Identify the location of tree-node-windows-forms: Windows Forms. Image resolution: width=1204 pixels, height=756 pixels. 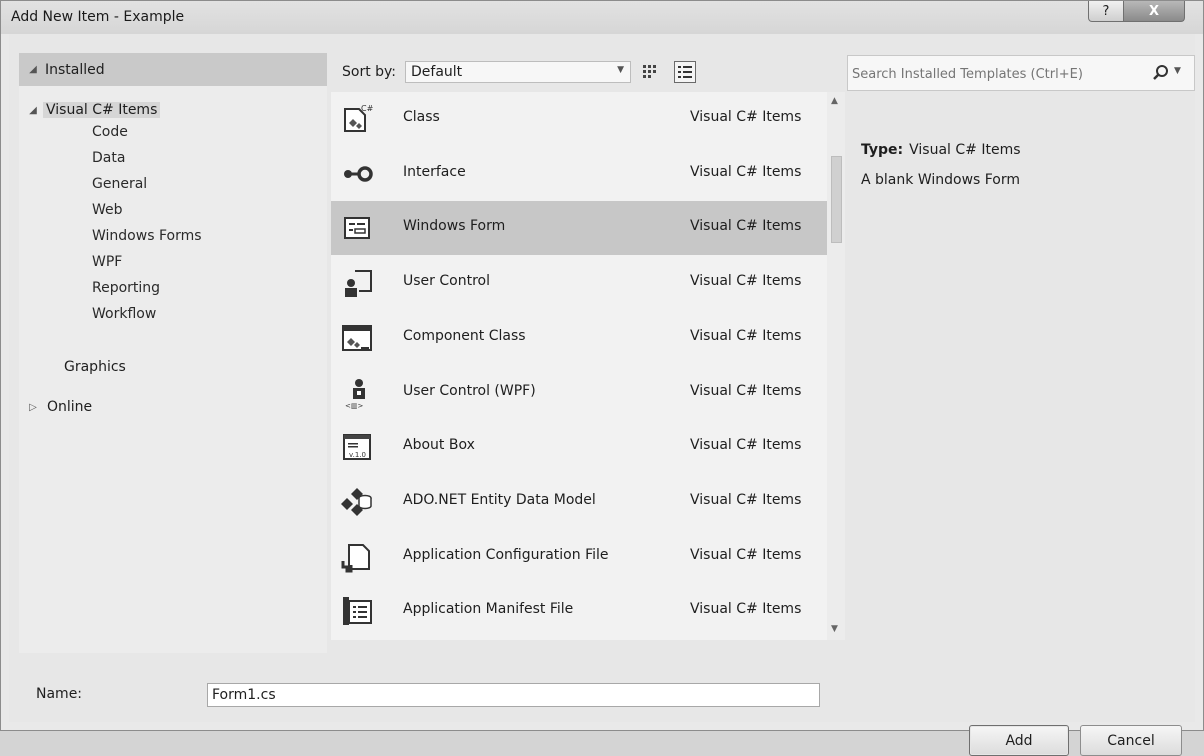
(147, 236).